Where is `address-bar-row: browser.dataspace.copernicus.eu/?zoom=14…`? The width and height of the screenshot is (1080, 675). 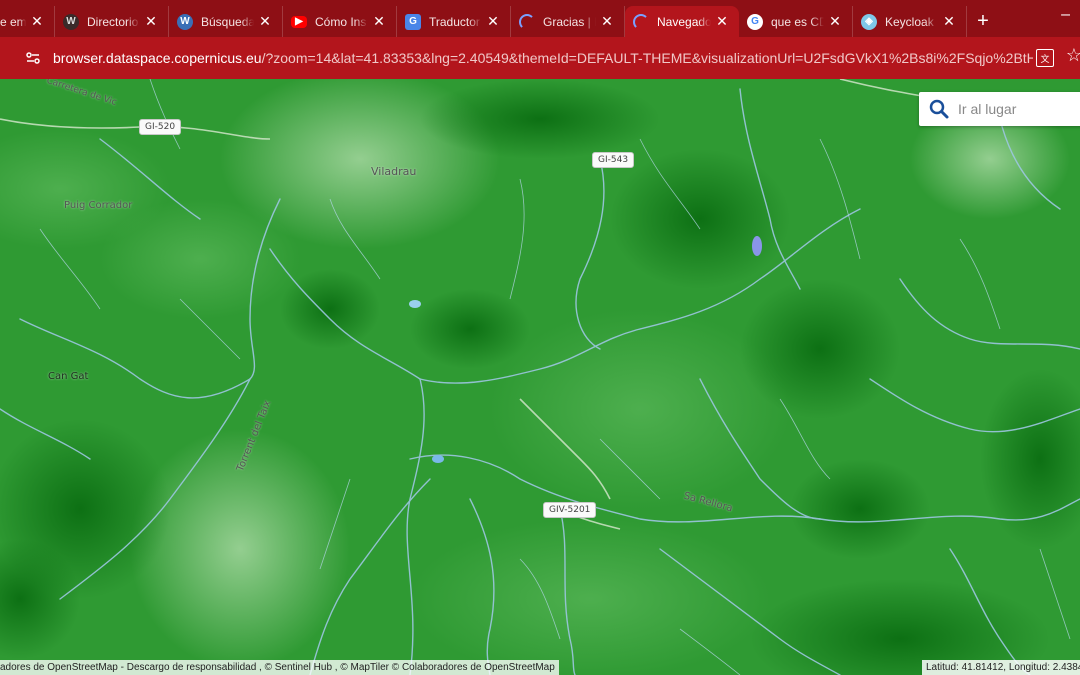
address-bar-row: browser.dataspace.copernicus.eu/?zoom=14… is located at coordinates (540, 58).